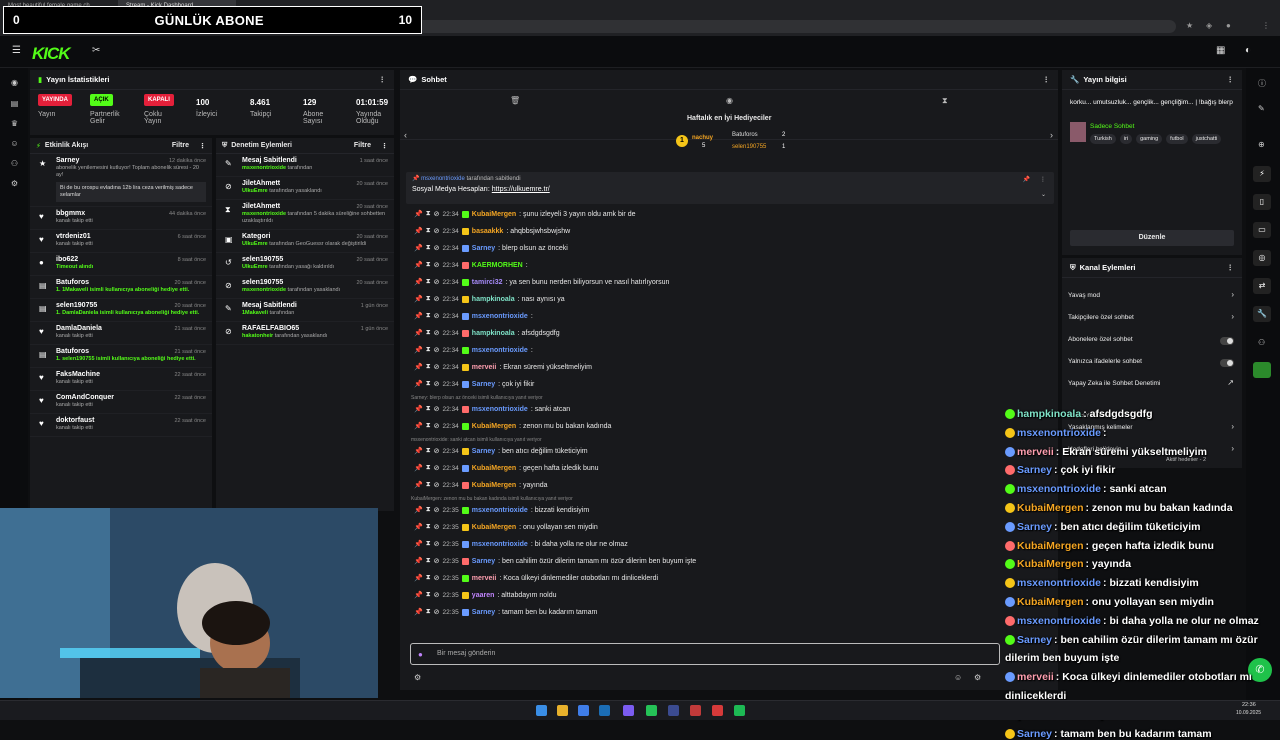  I want to click on stream-icon: ◉, so click(14, 82).